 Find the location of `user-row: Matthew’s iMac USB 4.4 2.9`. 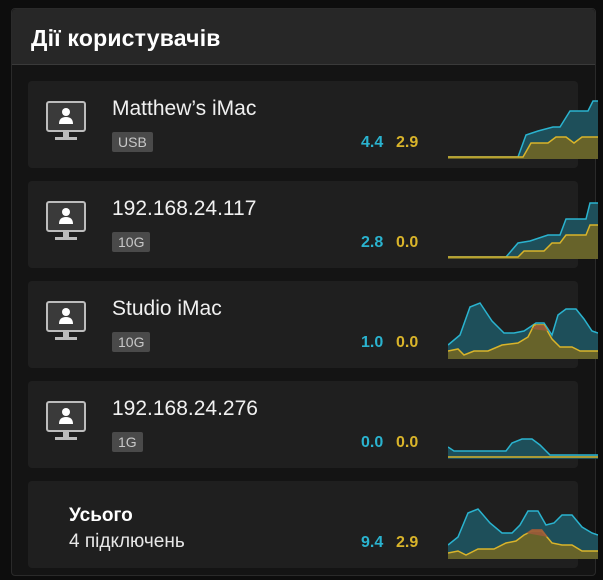

user-row: Matthew’s iMac USB 4.4 2.9 is located at coordinates (313, 124).